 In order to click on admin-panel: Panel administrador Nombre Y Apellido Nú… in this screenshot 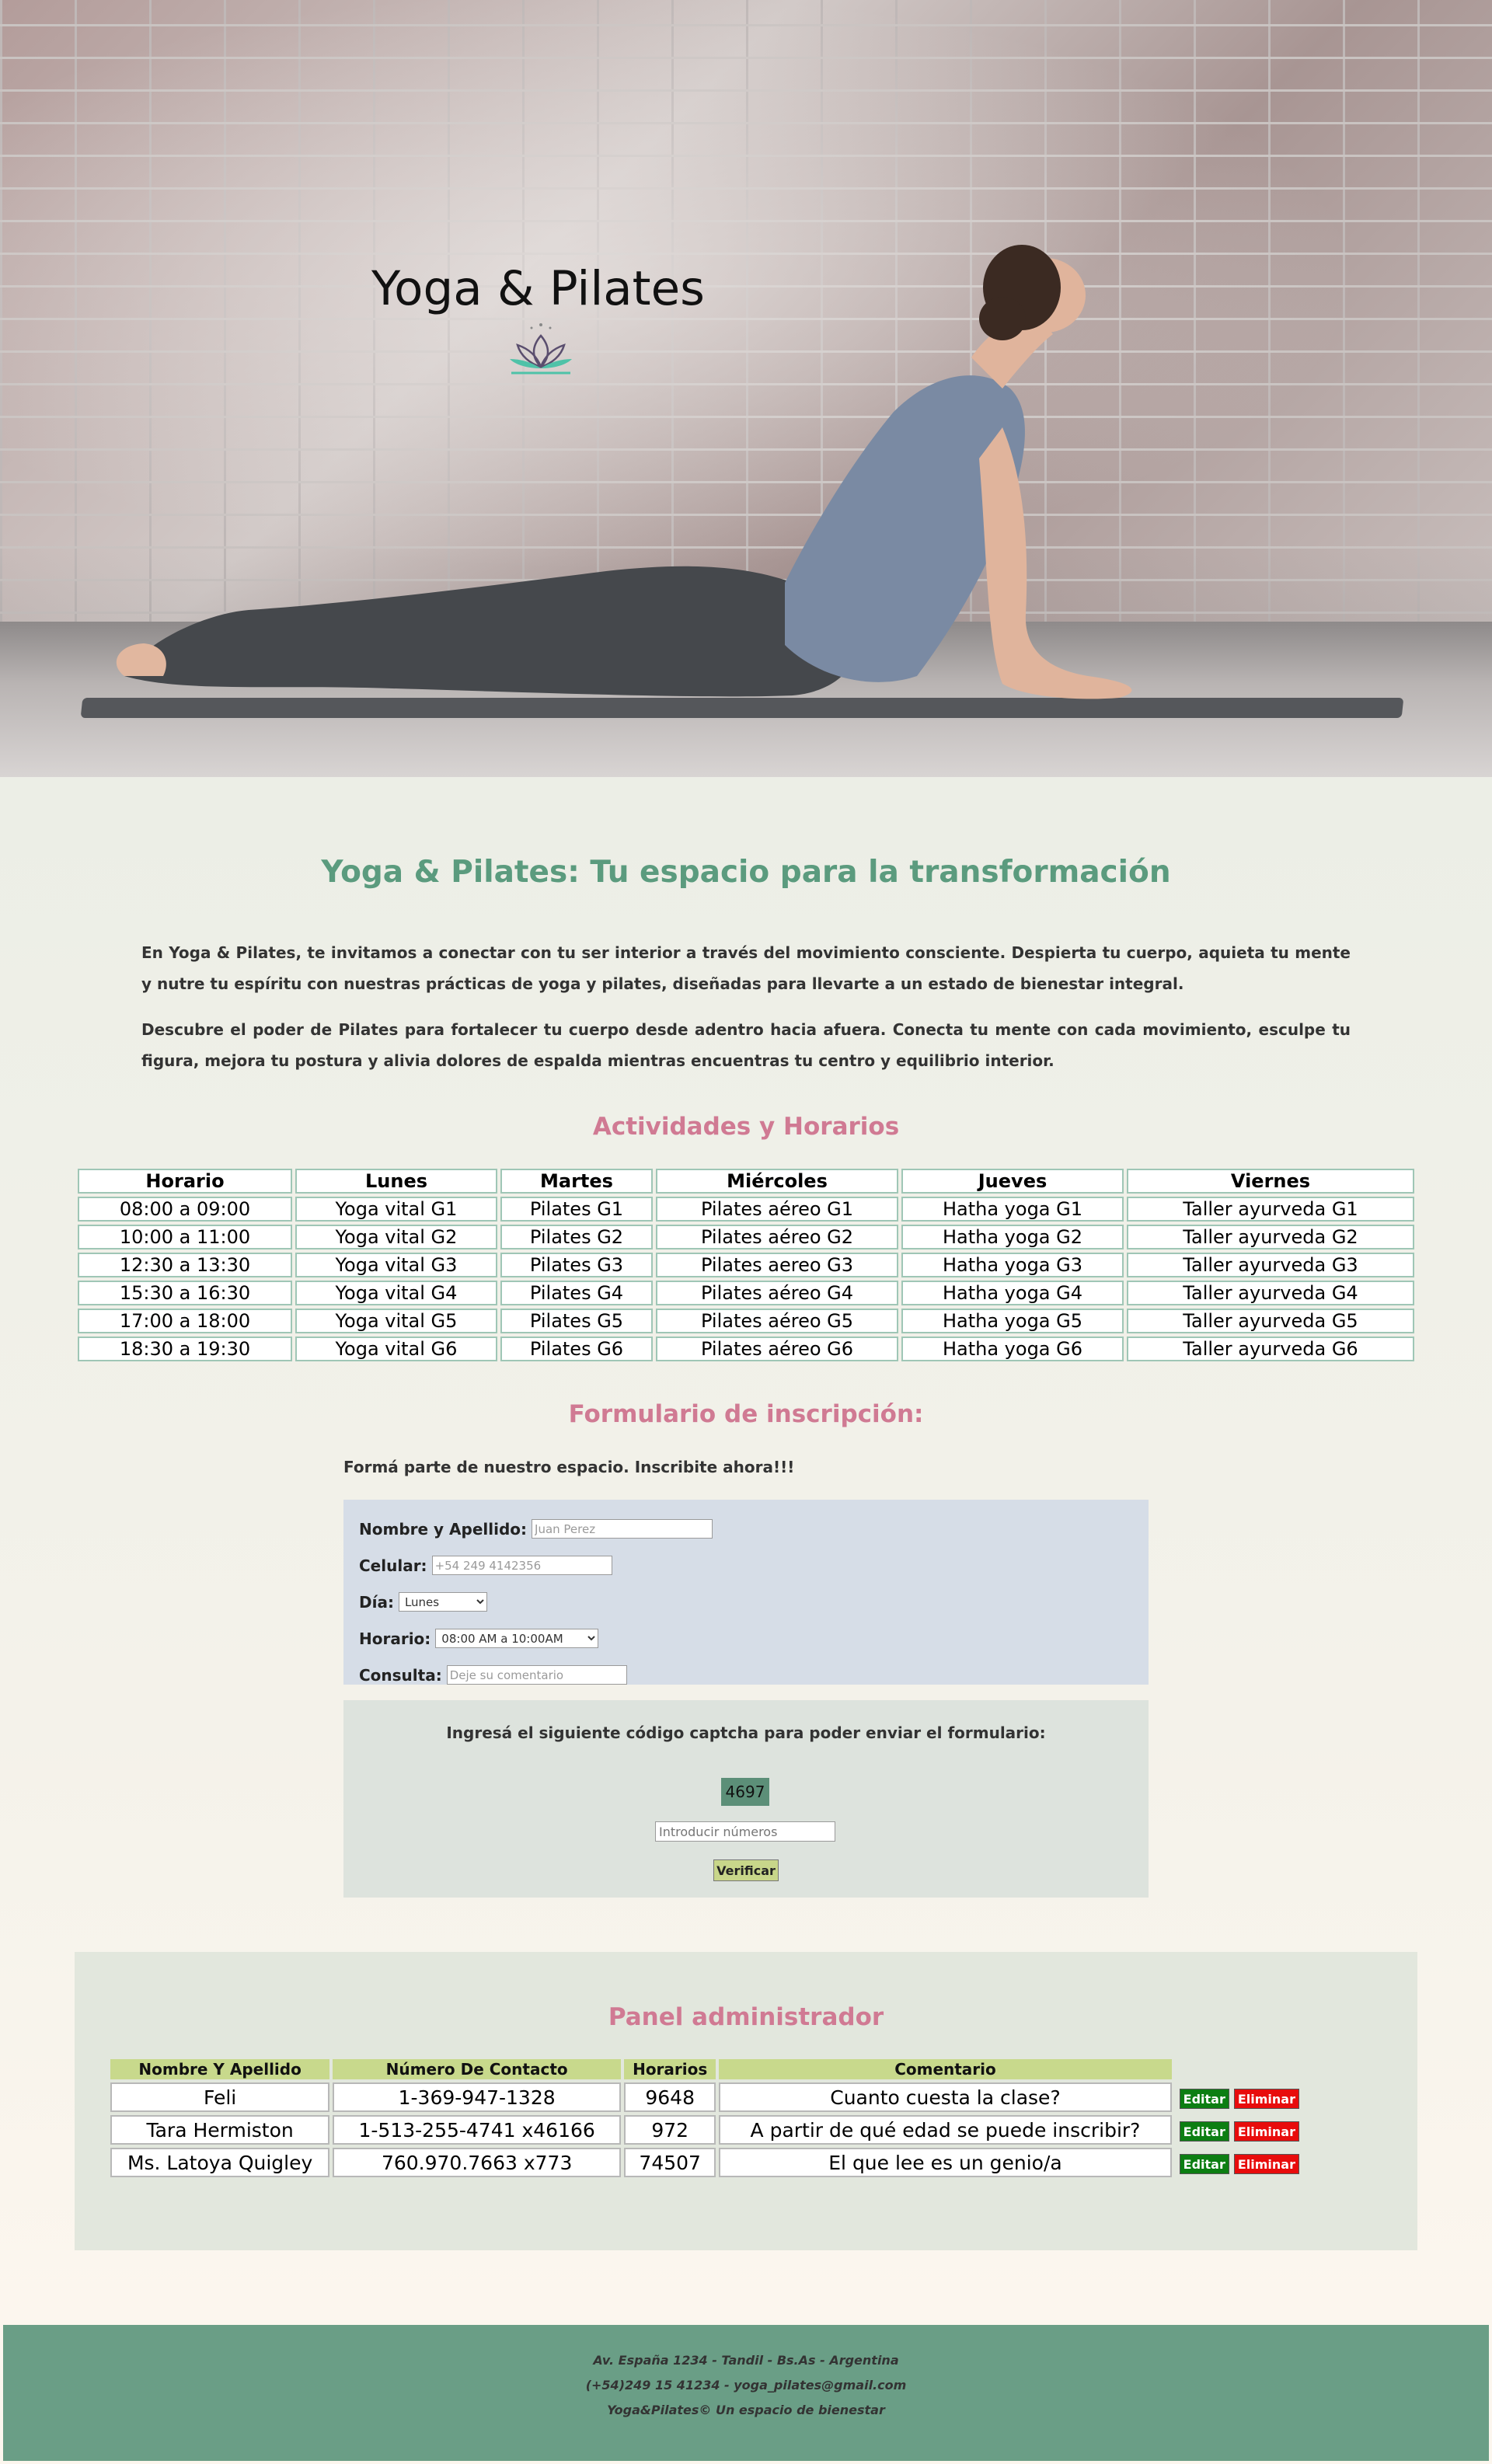, I will do `click(746, 2101)`.